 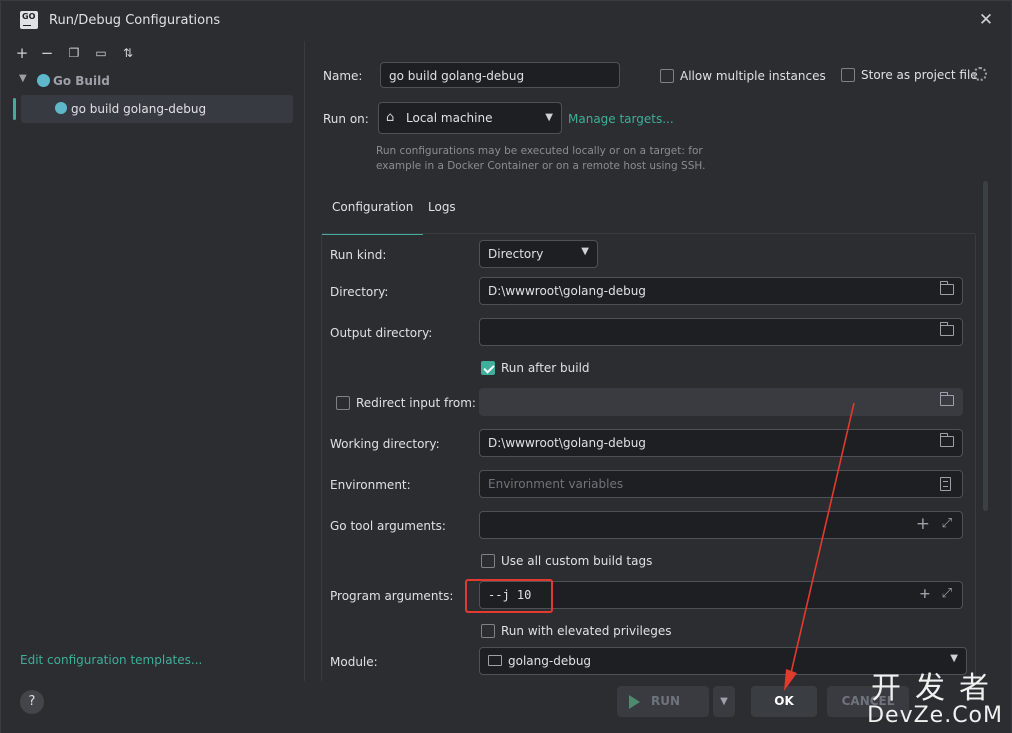 What do you see at coordinates (721, 402) in the screenshot?
I see `redirect-input-field` at bounding box center [721, 402].